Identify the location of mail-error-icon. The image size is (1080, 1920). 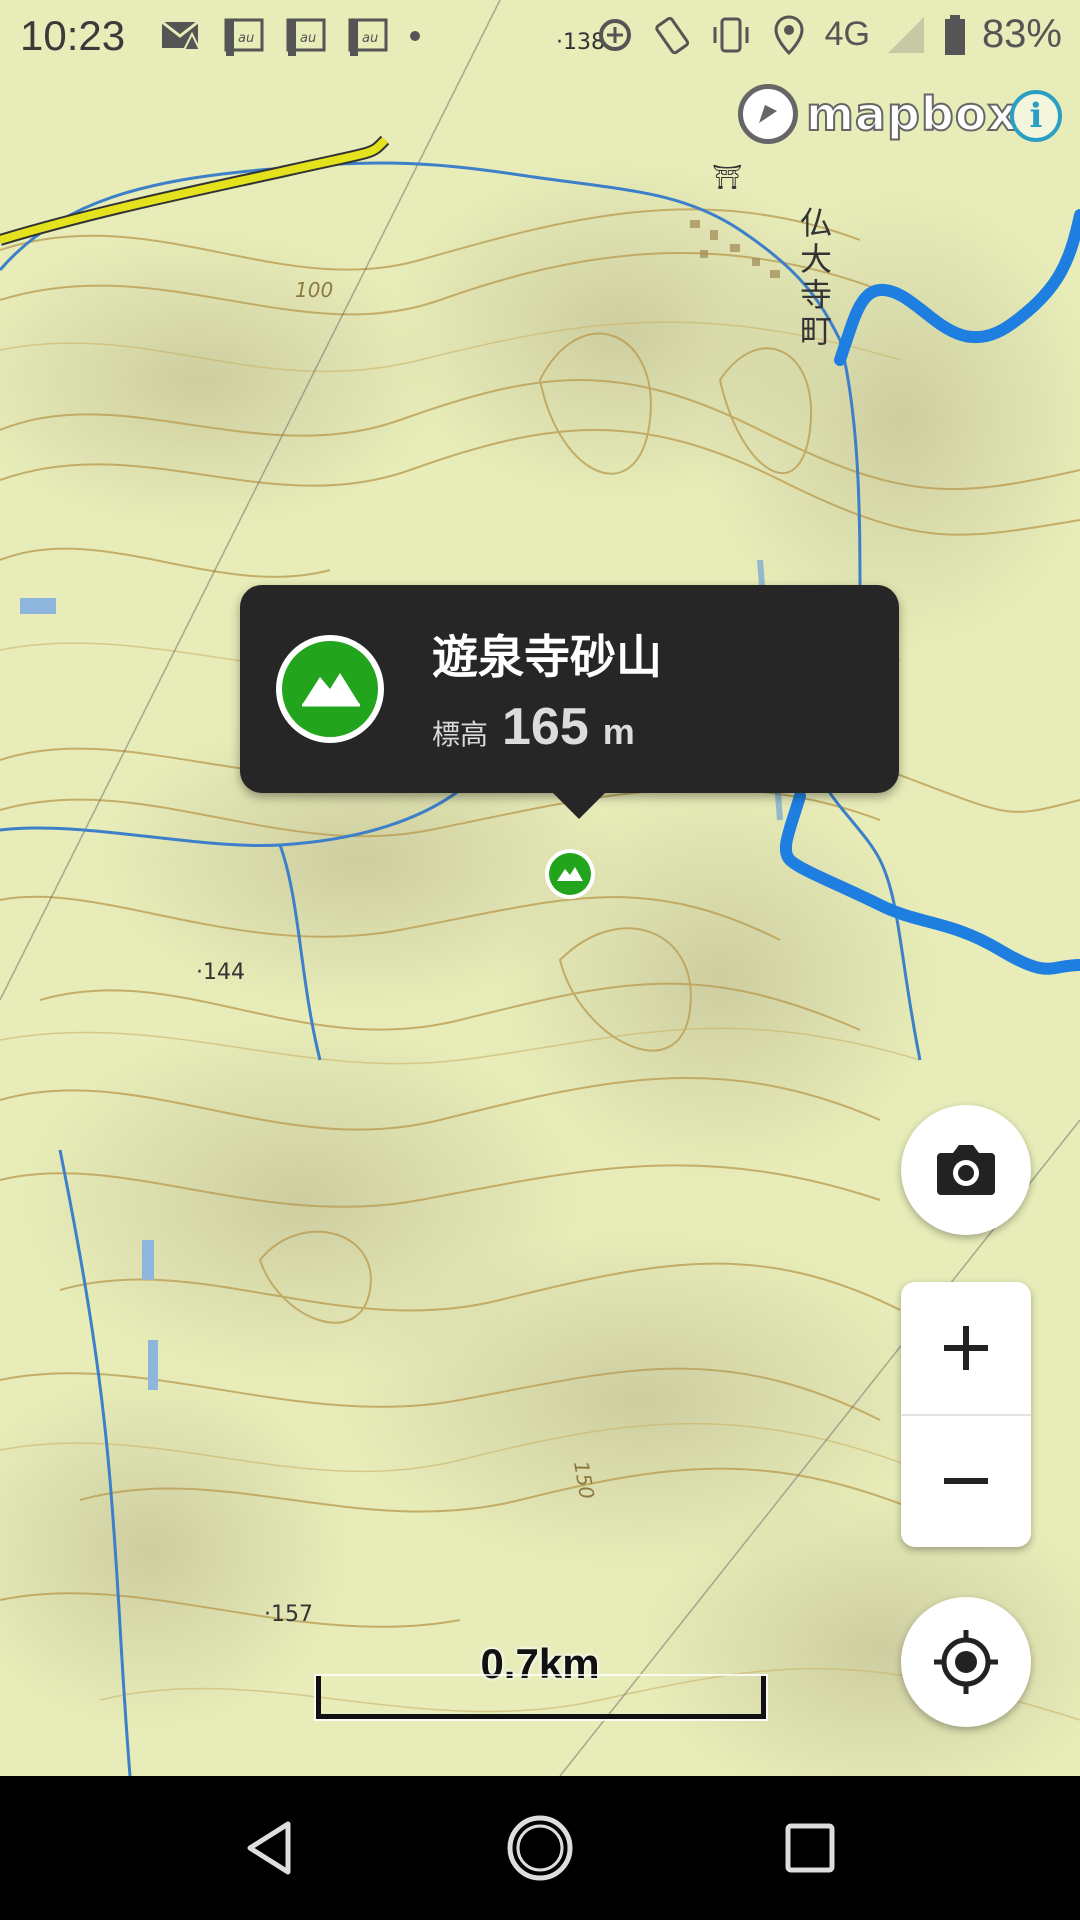
(181, 35).